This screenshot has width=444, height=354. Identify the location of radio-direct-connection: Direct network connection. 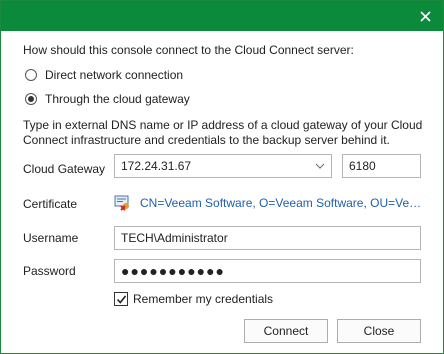
(104, 75).